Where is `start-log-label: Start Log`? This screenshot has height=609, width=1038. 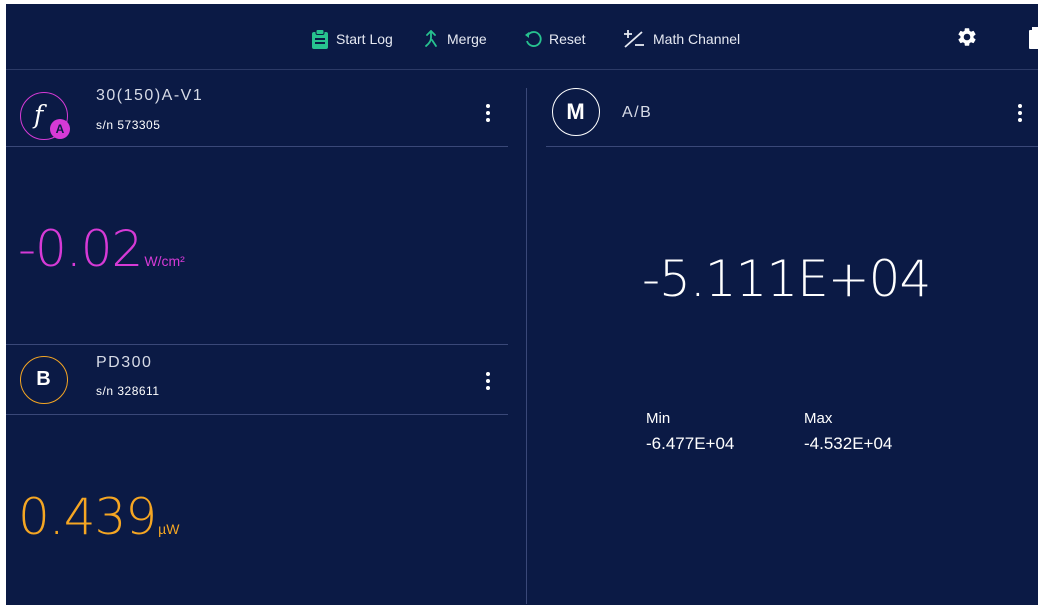 start-log-label: Start Log is located at coordinates (364, 39).